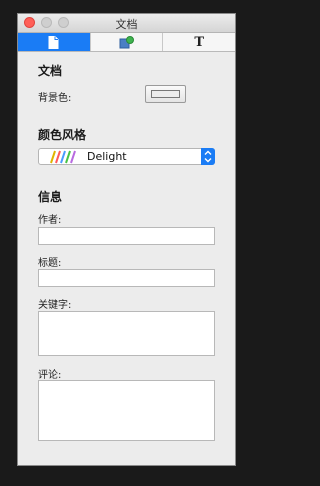 Image resolution: width=320 pixels, height=486 pixels. I want to click on document-icon, so click(53, 42).